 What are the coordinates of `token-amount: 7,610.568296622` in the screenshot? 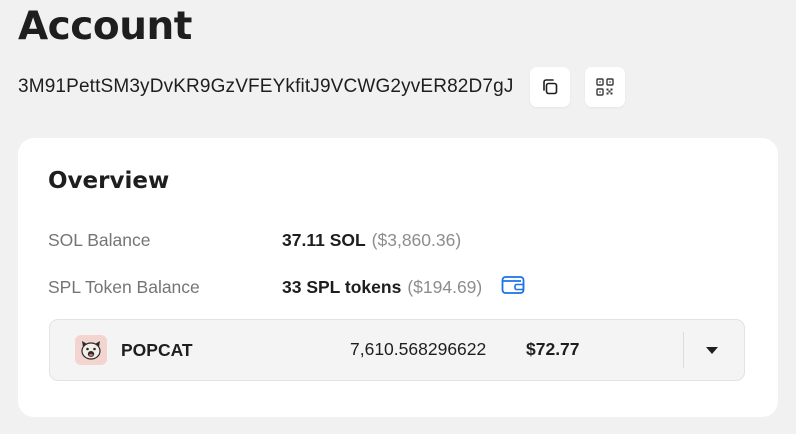 It's located at (418, 349).